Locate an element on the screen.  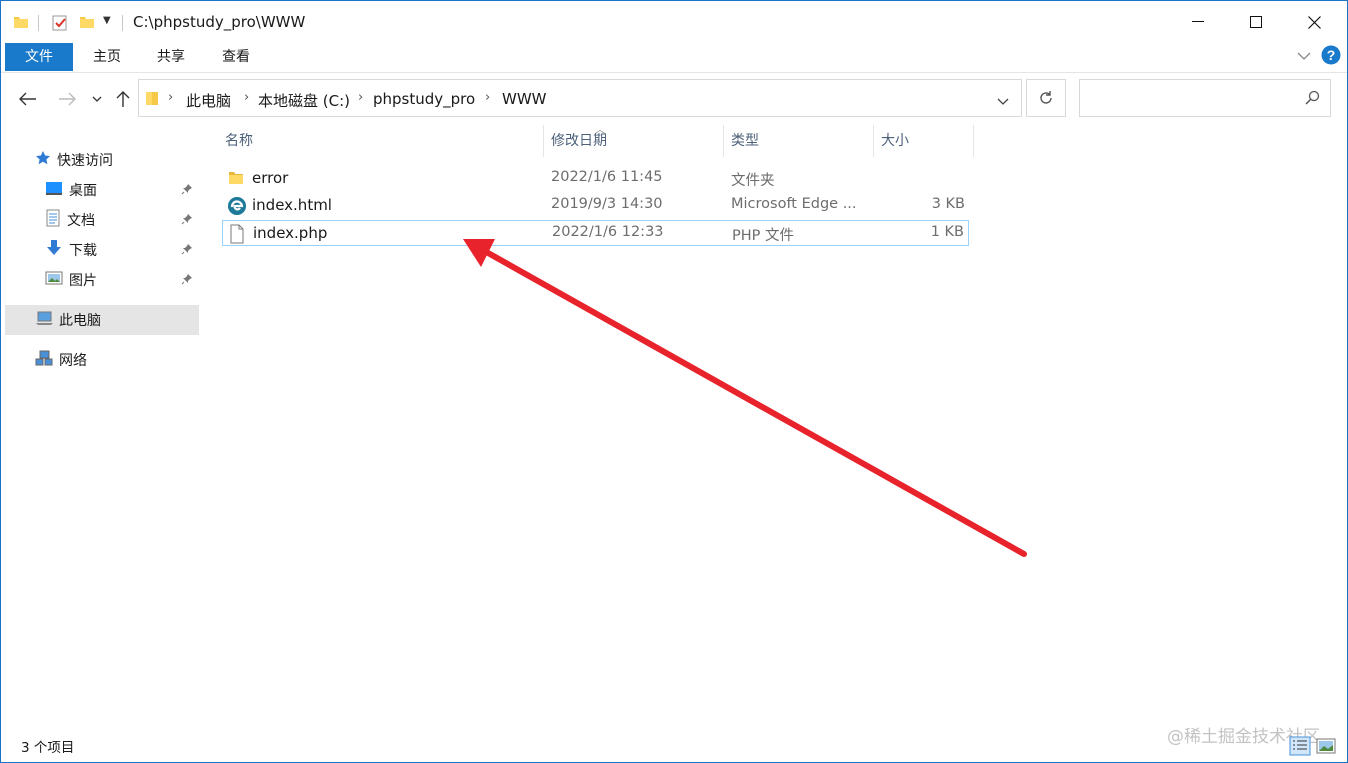
large-icons-view-icon is located at coordinates (1326, 748).